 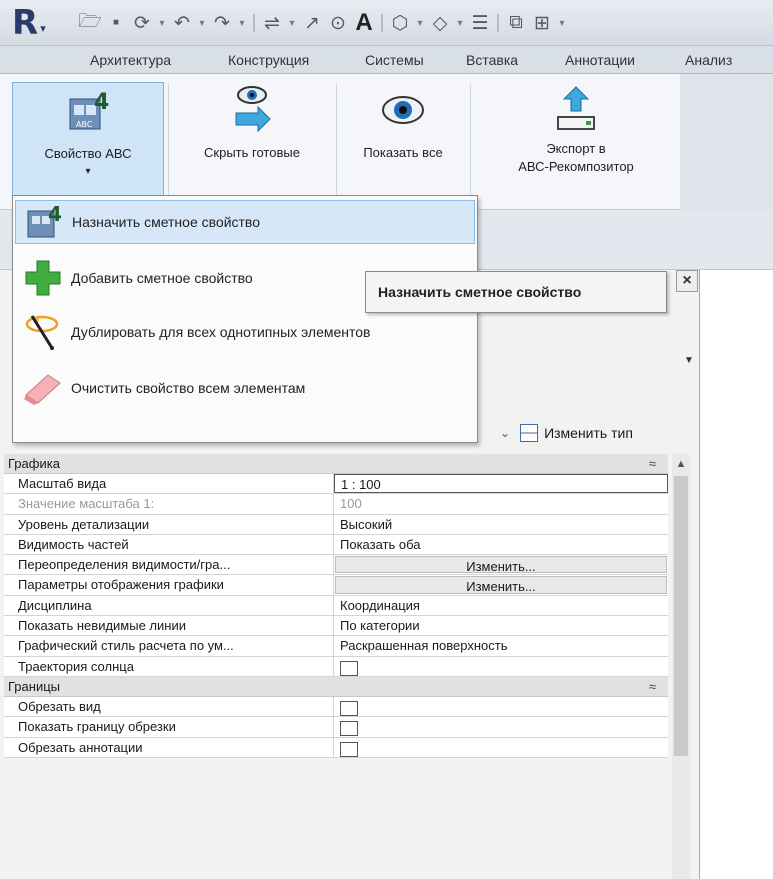 What do you see at coordinates (245, 388) in the screenshot?
I see `menu-item-clear-property: Очистить свойство всем элементам` at bounding box center [245, 388].